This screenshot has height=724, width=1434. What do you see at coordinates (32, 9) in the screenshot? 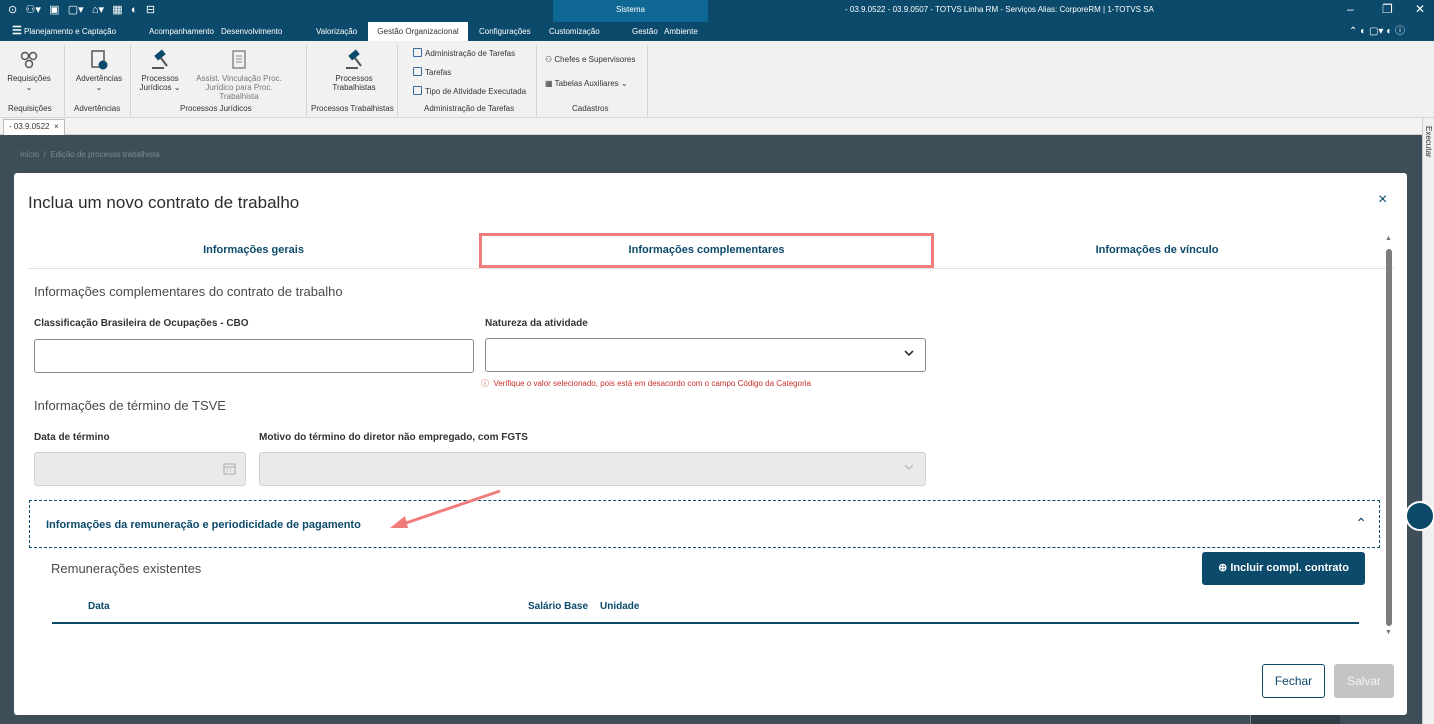
I see `users-icon: ⚇▾` at bounding box center [32, 9].